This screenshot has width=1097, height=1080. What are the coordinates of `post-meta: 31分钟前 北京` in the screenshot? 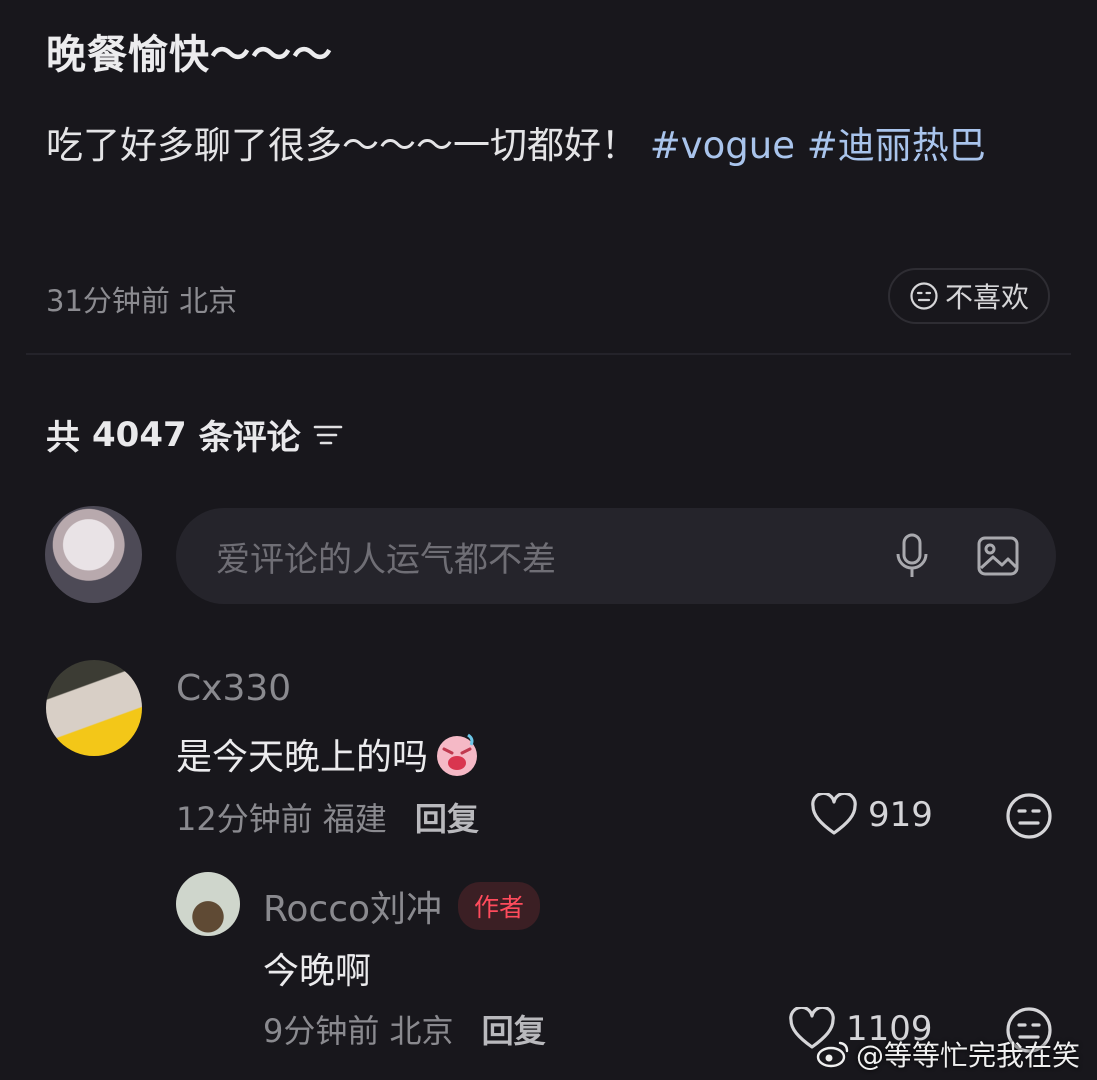 It's located at (142, 301).